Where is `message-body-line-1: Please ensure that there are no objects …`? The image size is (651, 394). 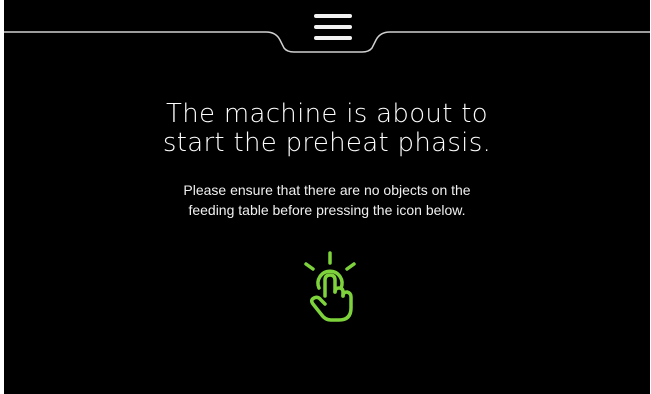
message-body-line-1: Please ensure that there are no objects … is located at coordinates (327, 190).